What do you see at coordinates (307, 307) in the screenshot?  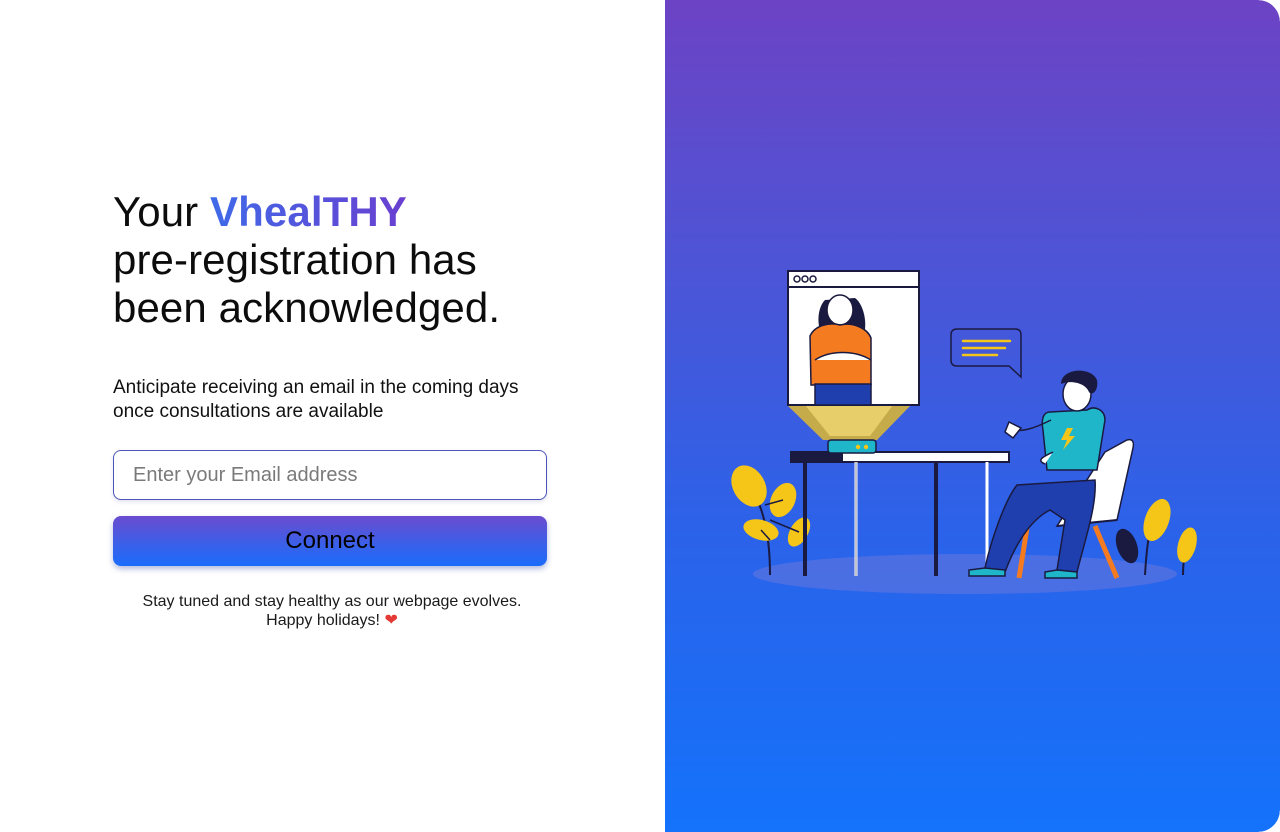 I see `title-line-3: been acknowledged.` at bounding box center [307, 307].